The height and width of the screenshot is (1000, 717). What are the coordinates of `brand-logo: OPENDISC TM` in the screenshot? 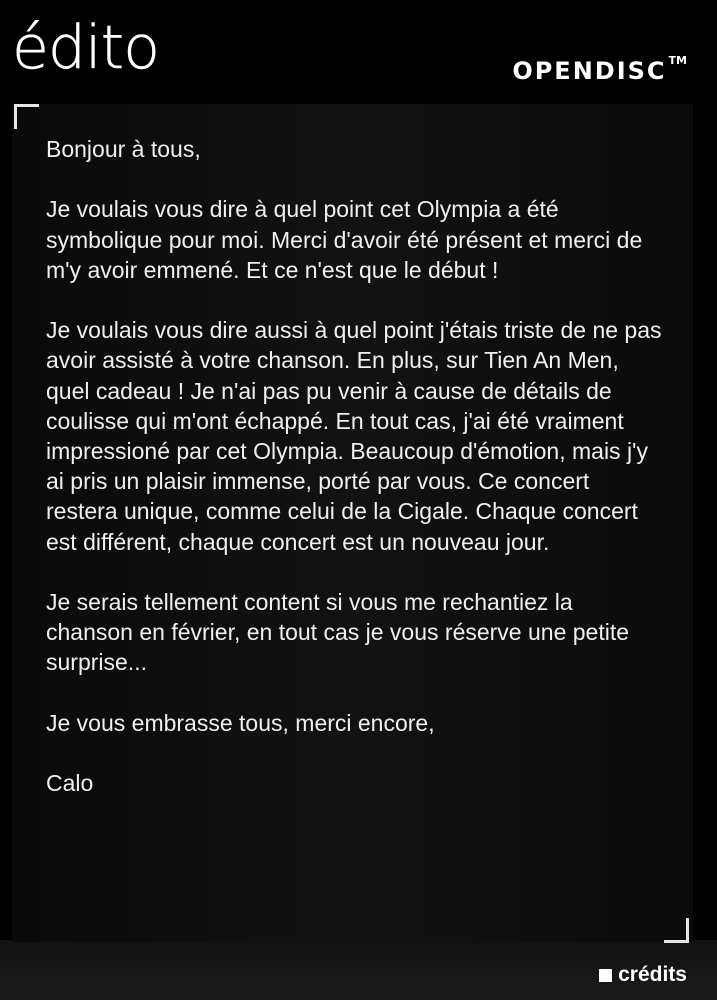 It's located at (599, 70).